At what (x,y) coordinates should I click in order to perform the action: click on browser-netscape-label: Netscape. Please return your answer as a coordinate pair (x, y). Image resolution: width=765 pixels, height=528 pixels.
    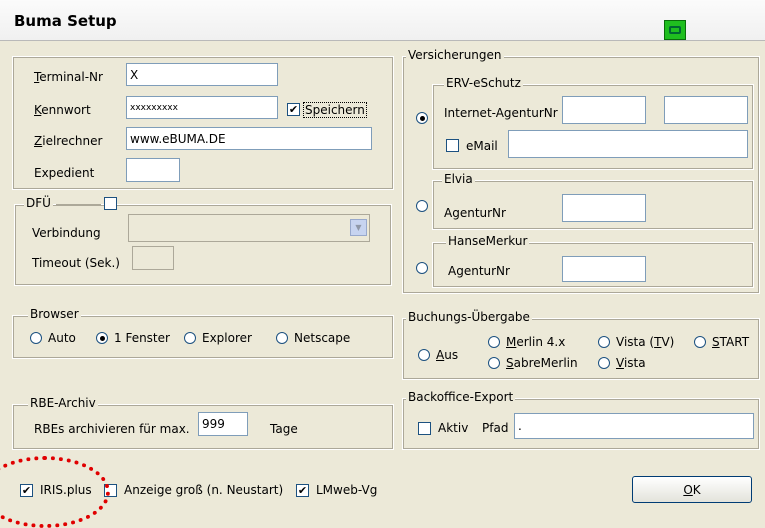
    Looking at the image, I should click on (322, 338).